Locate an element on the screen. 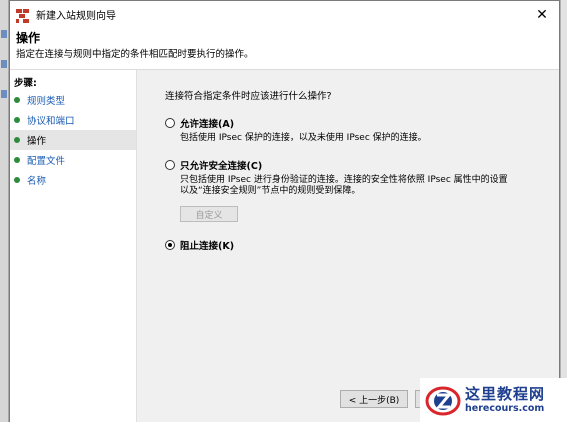 This screenshot has width=567, height=422. allow-radio is located at coordinates (170, 123).